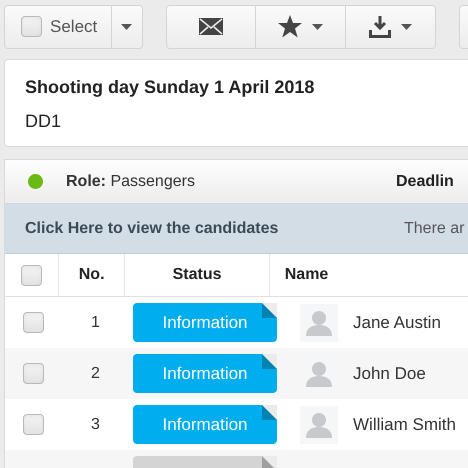  Describe the element at coordinates (214, 228) in the screenshot. I see `view-candidates-link: Click Here to view the candidates` at that location.